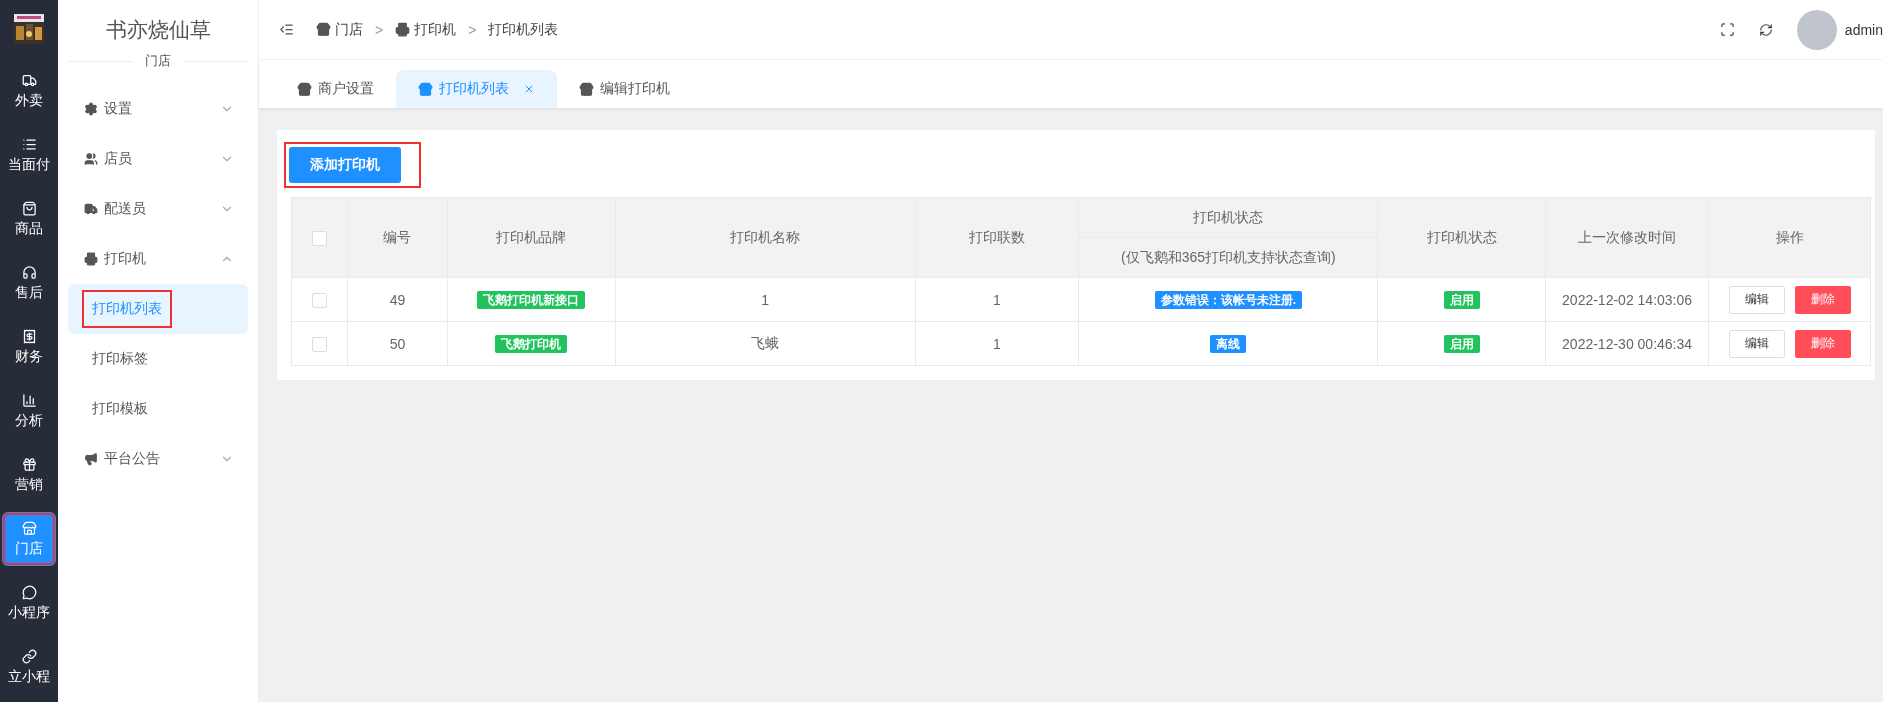 This screenshot has height=702, width=1883. Describe the element at coordinates (765, 343) in the screenshot. I see `table-cell: 飞蛾` at that location.